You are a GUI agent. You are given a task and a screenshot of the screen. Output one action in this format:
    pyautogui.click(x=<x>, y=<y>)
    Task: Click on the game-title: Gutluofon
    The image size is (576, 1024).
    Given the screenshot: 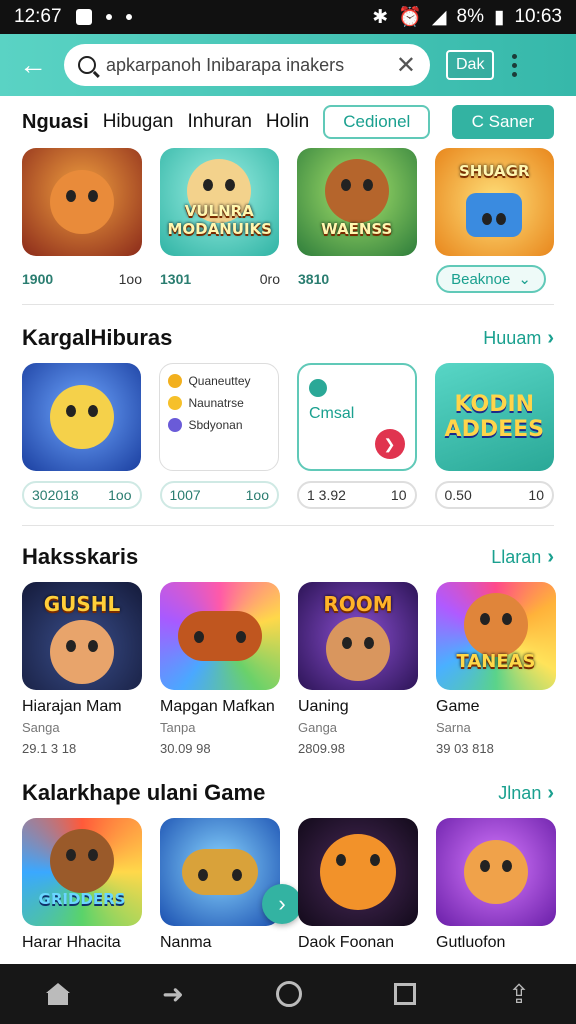 What is the action you would take?
    pyautogui.click(x=471, y=942)
    